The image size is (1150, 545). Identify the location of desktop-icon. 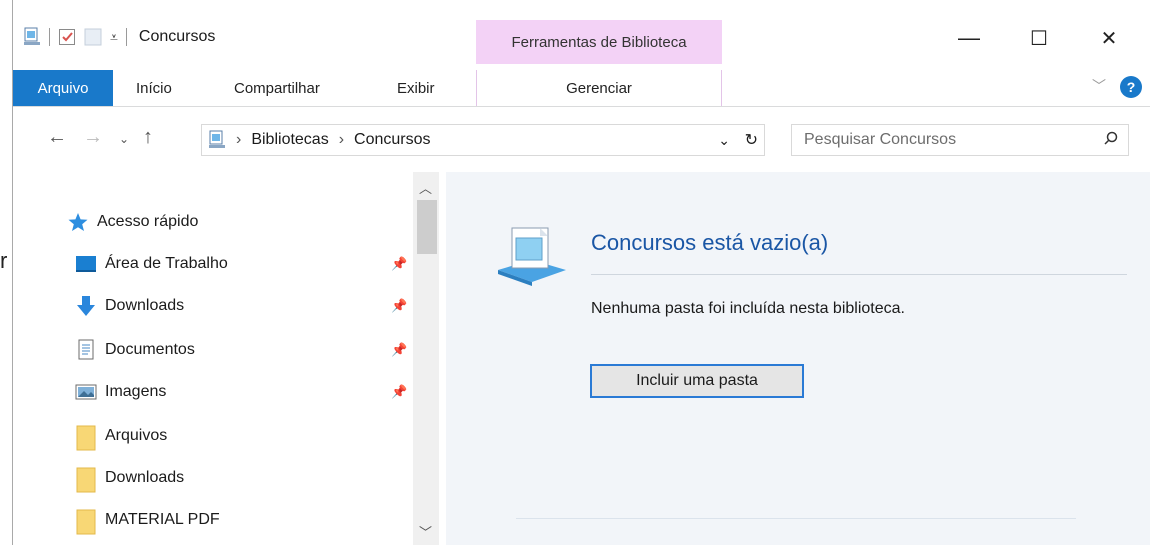
(86, 264).